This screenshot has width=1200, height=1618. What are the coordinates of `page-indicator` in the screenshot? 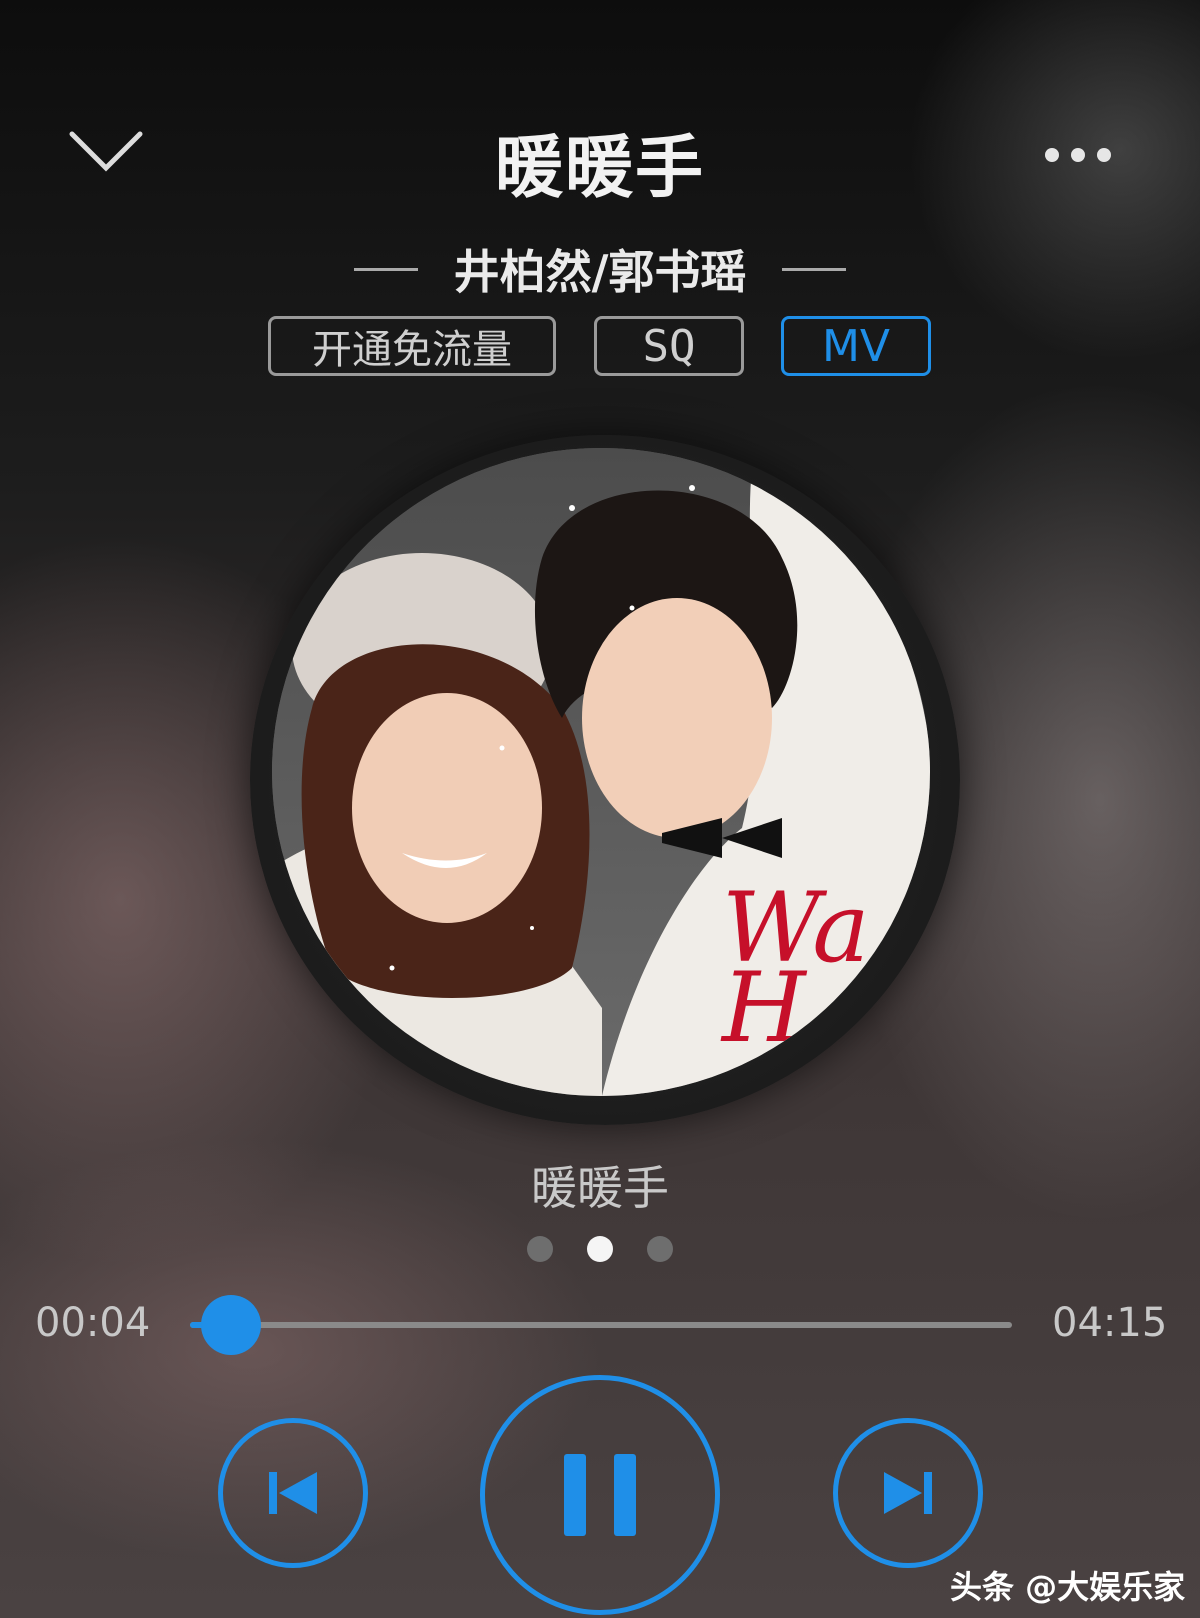 It's located at (600, 1249).